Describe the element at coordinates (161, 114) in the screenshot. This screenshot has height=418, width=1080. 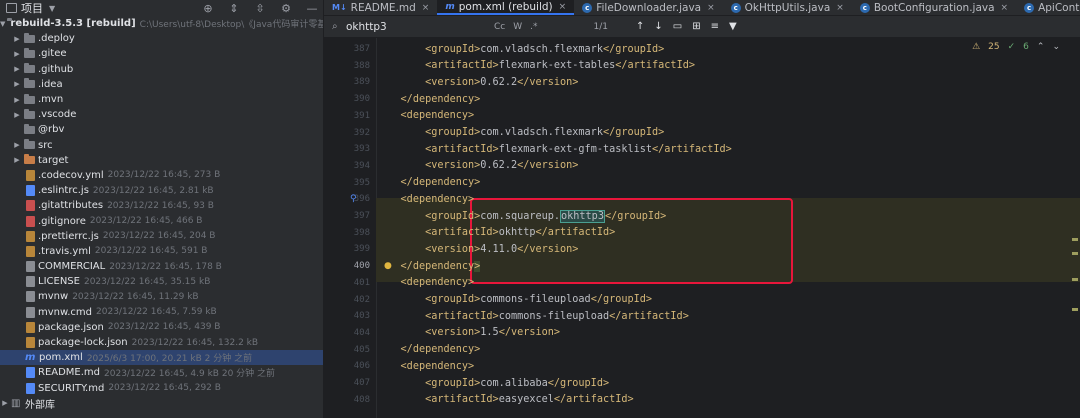
I see `tree-folder: ▶ .vscode` at that location.